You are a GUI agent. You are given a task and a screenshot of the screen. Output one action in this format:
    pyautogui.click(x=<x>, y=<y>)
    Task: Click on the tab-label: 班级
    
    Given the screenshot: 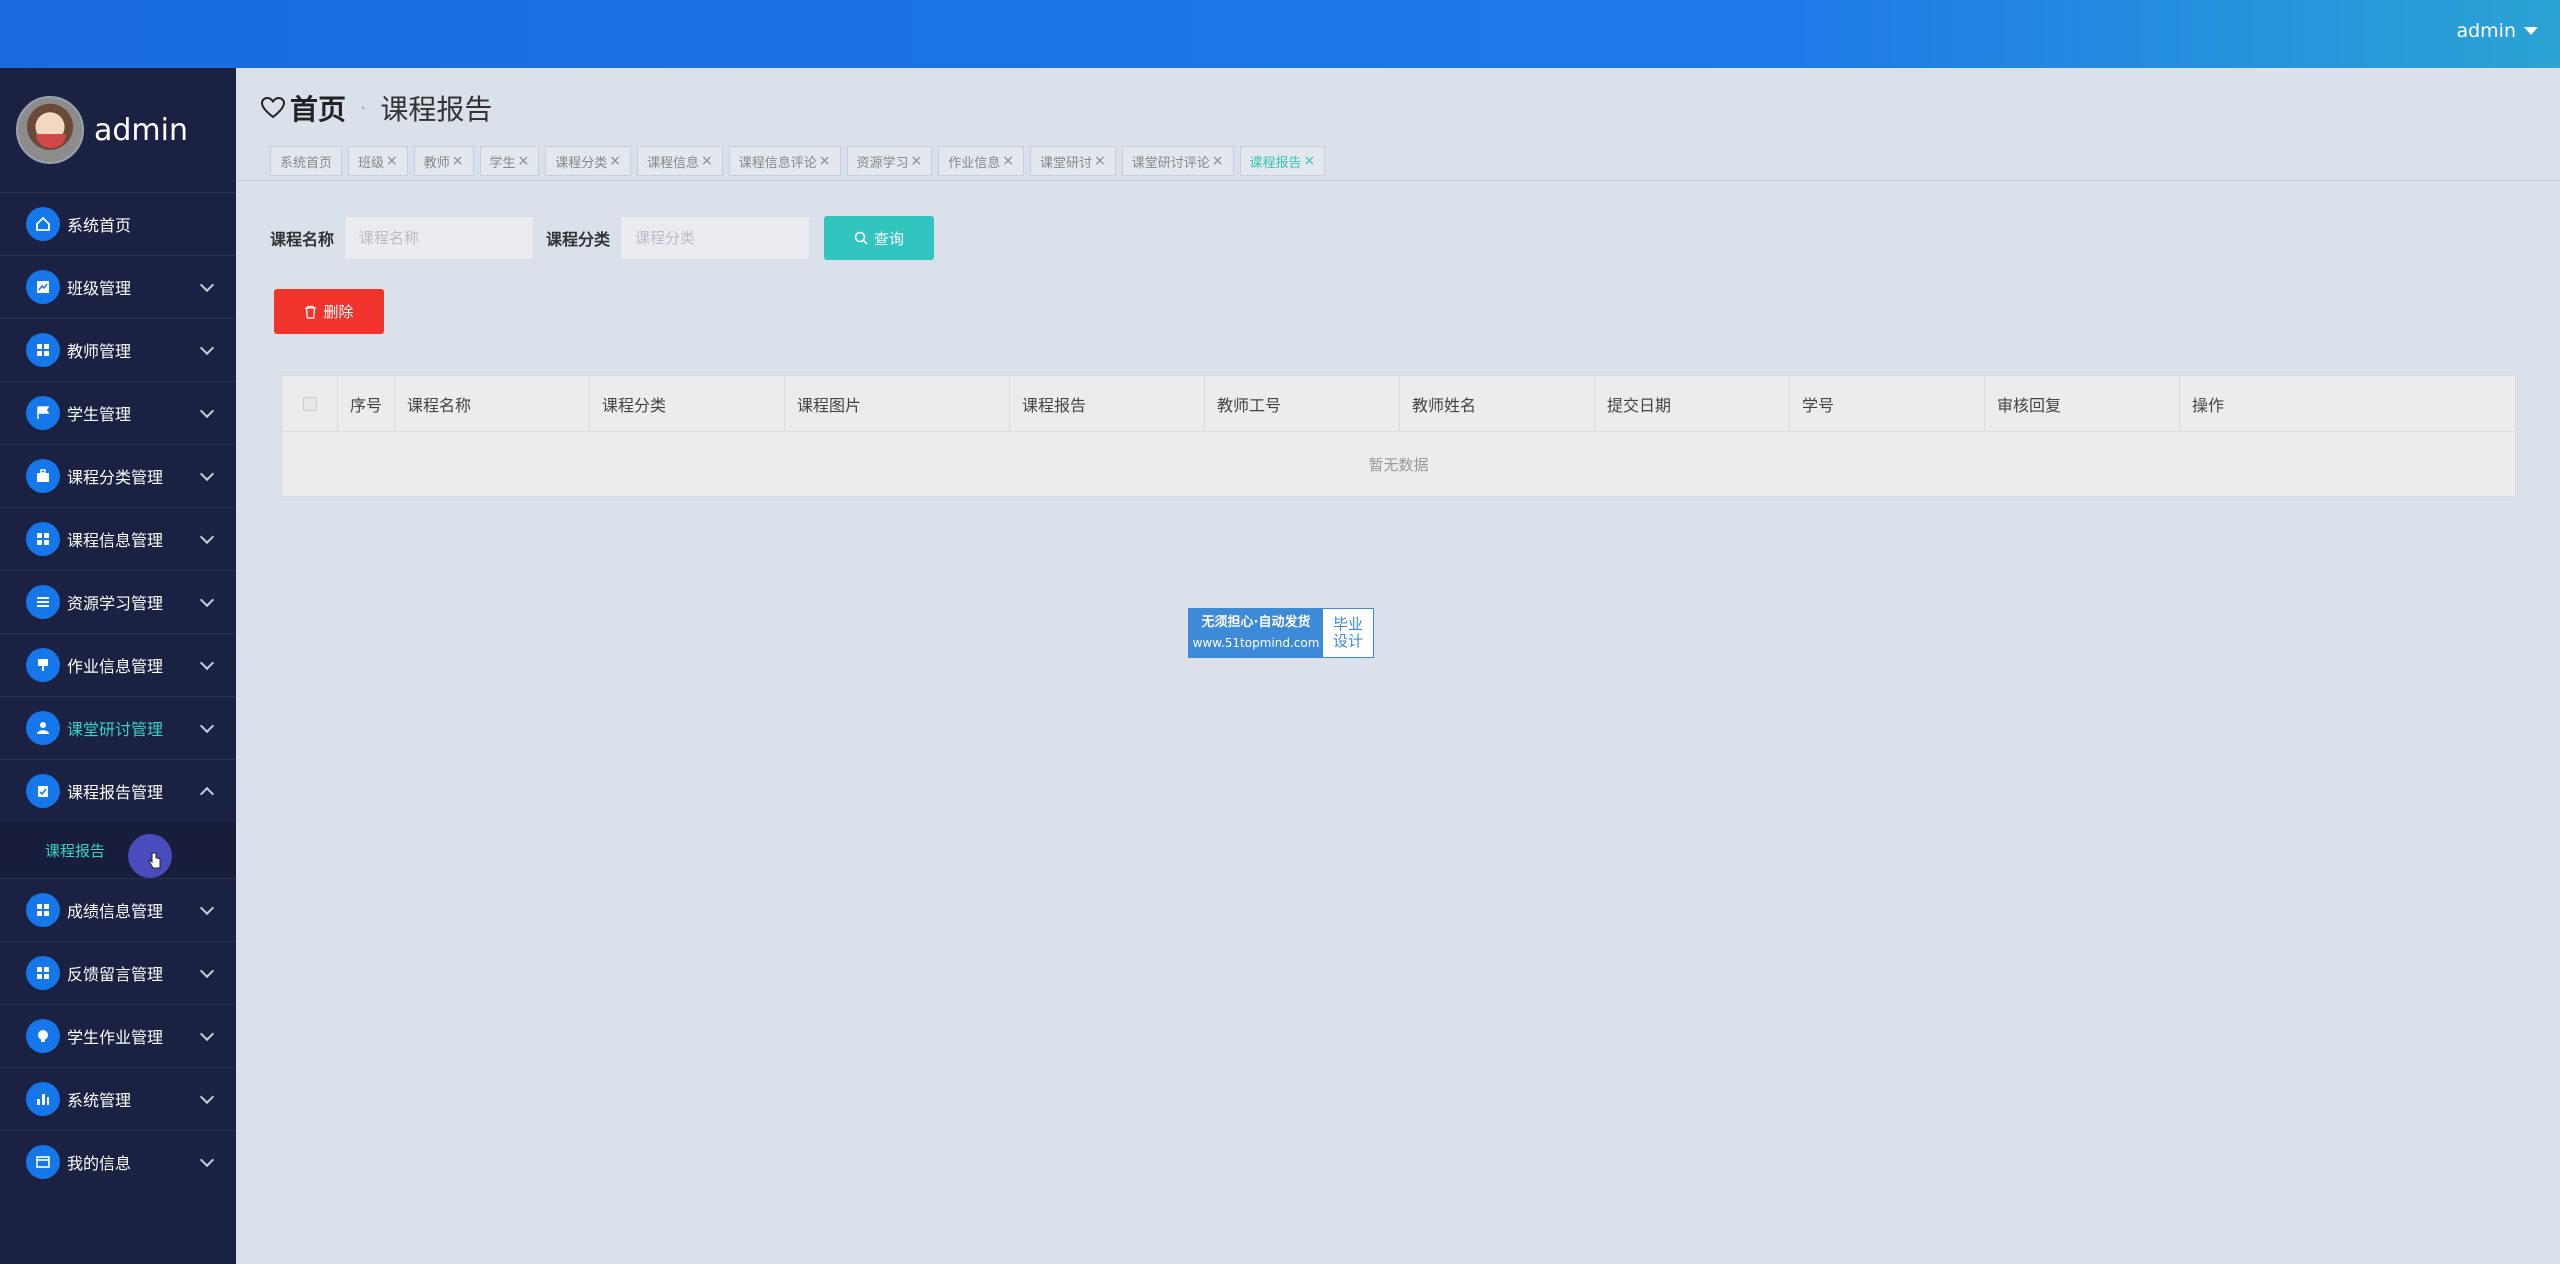 What is the action you would take?
    pyautogui.click(x=371, y=163)
    